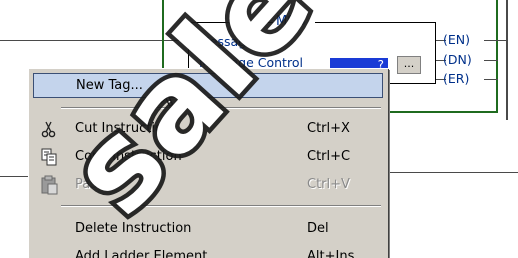 This screenshot has height=258, width=518. Describe the element at coordinates (208, 129) in the screenshot. I see `menu-item-cut-instruction: Cut Instruction Ctrl+X` at that location.